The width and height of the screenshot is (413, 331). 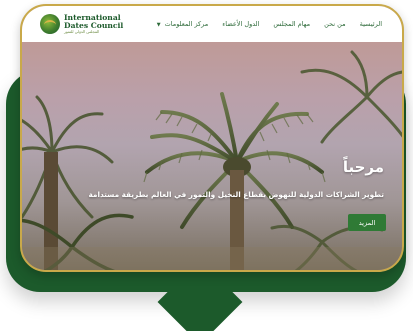 I want to click on nav-item-home: الرئيسية, so click(x=371, y=24).